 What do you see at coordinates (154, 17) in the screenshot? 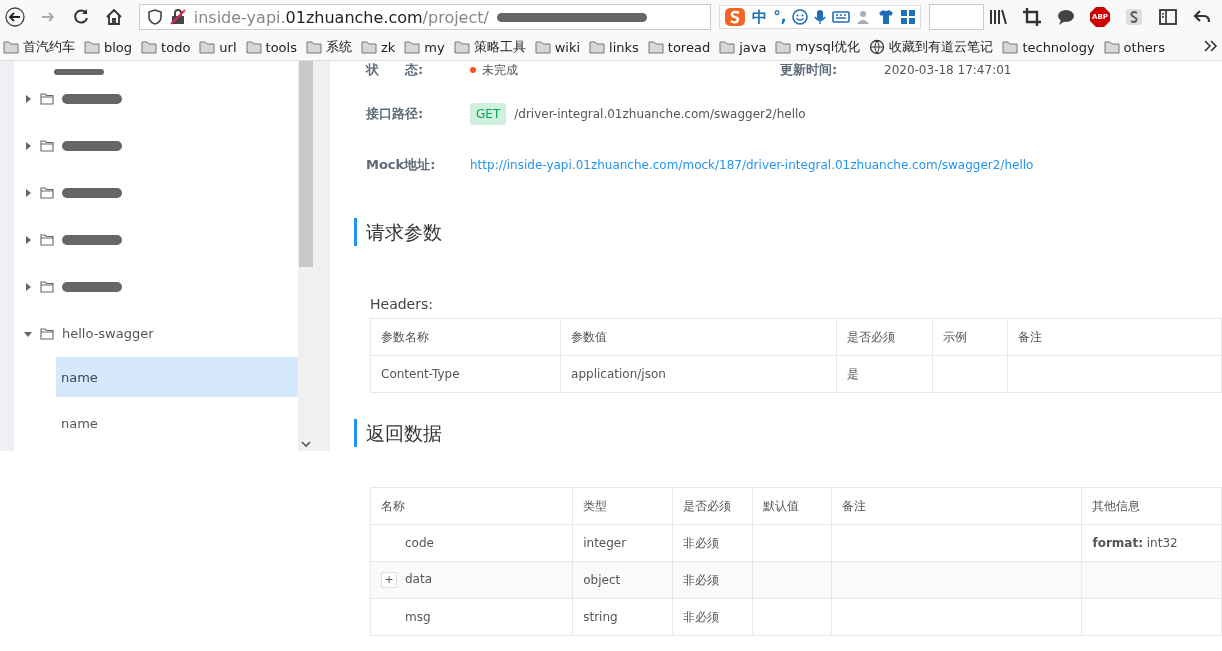
I see `shield-icon` at bounding box center [154, 17].